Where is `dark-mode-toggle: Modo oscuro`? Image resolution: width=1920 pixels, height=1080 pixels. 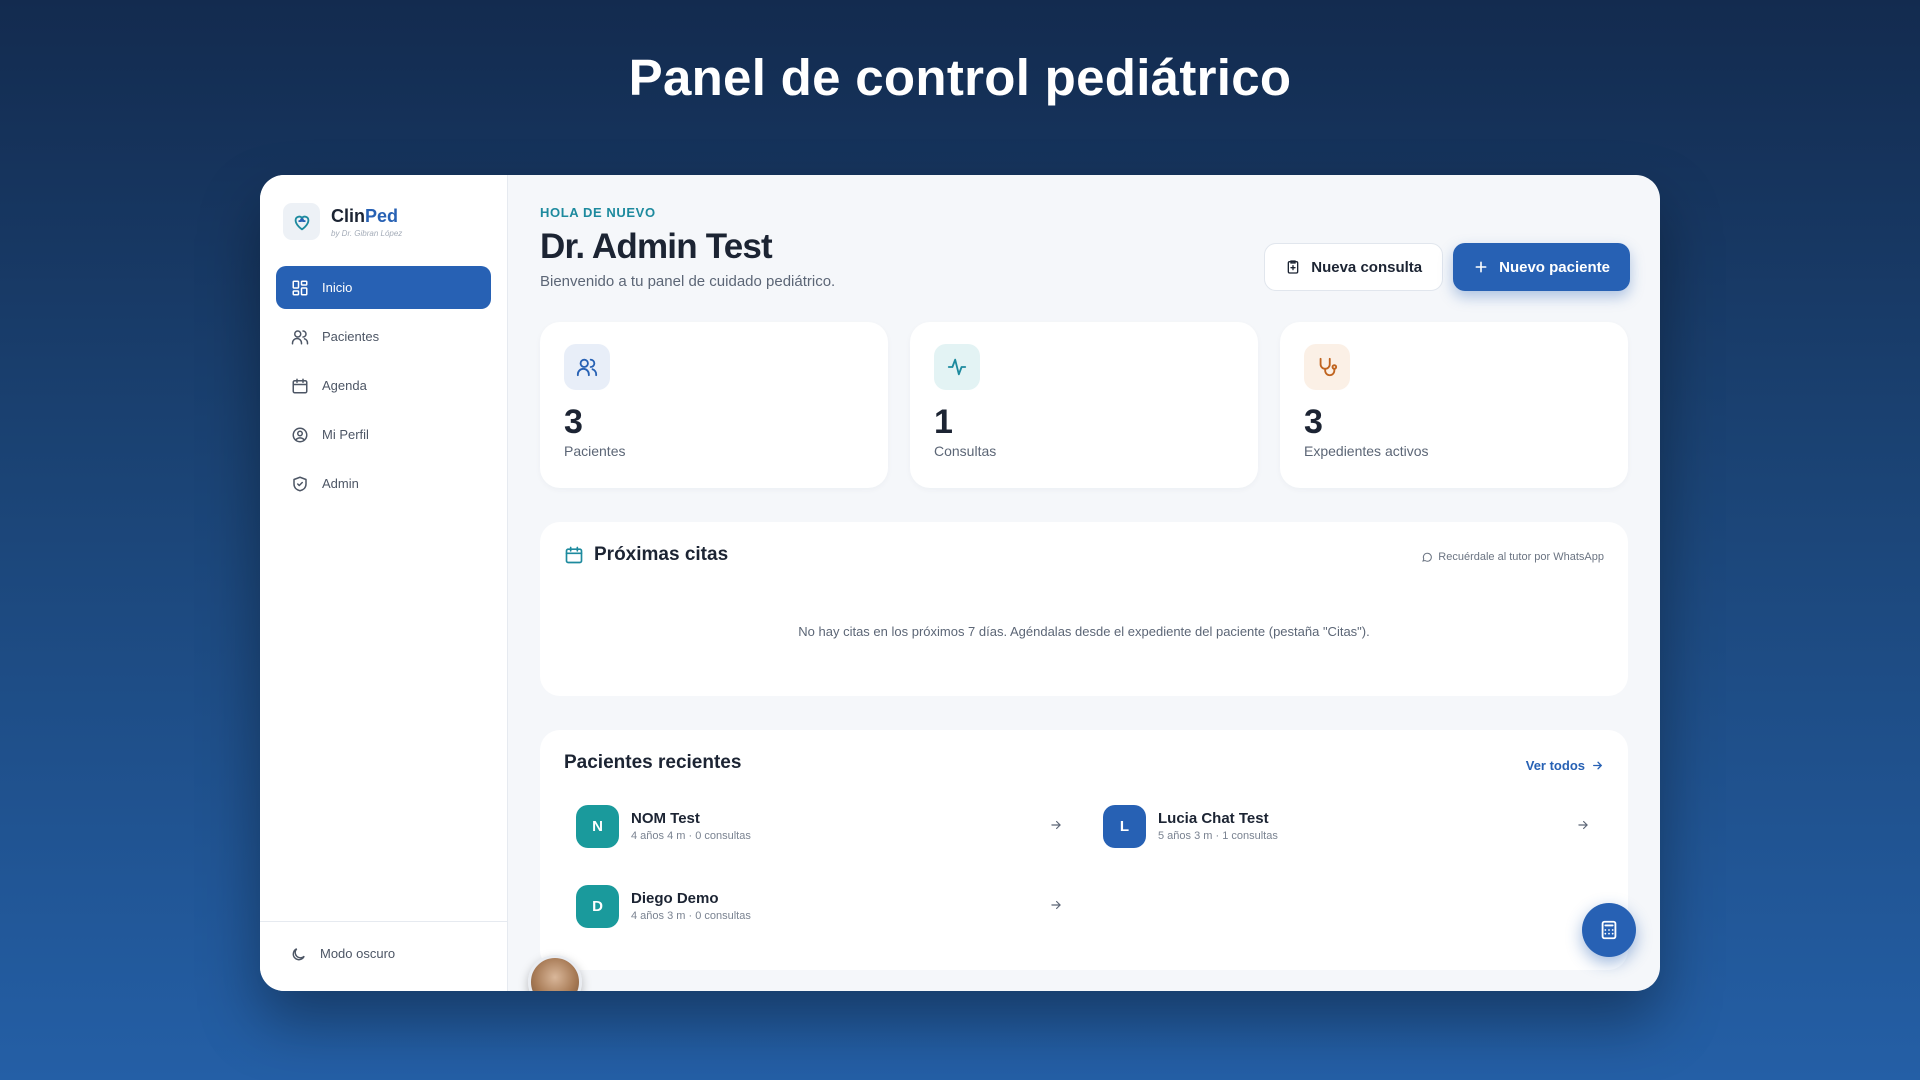 dark-mode-toggle: Modo oscuro is located at coordinates (383, 956).